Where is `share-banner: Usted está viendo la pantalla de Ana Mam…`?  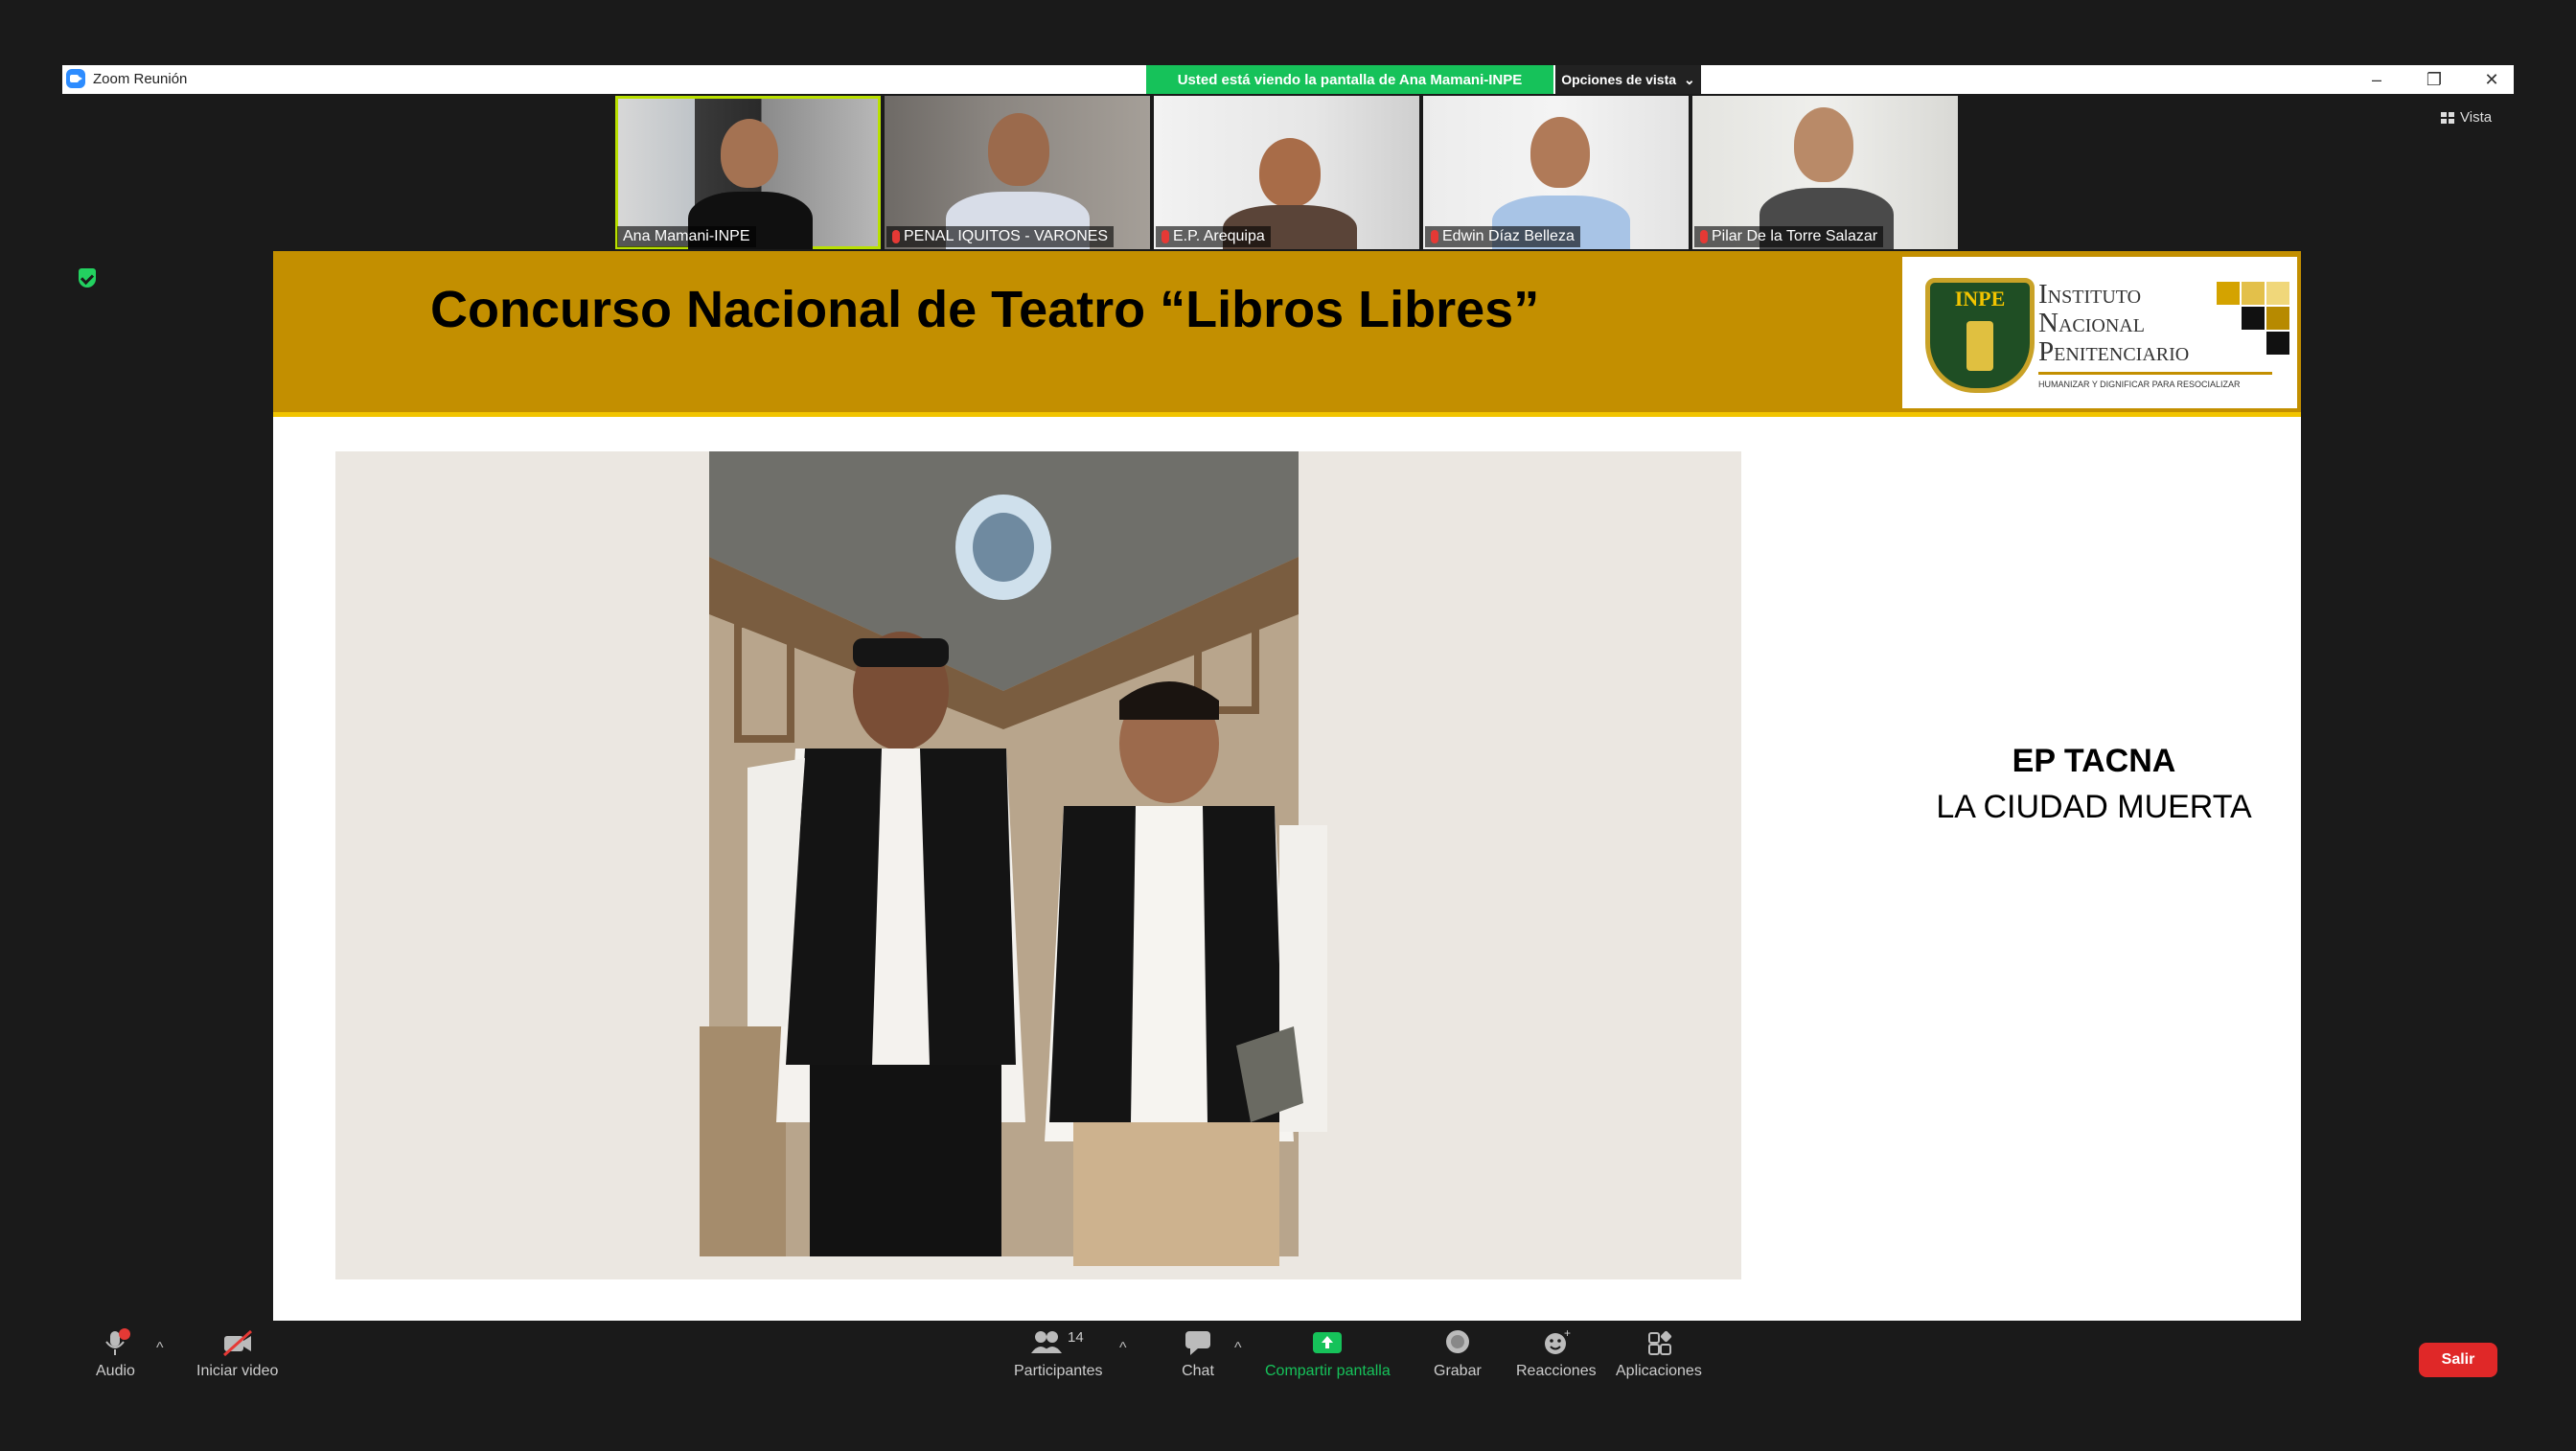 share-banner: Usted está viendo la pantalla de Ana Mam… is located at coordinates (1349, 79).